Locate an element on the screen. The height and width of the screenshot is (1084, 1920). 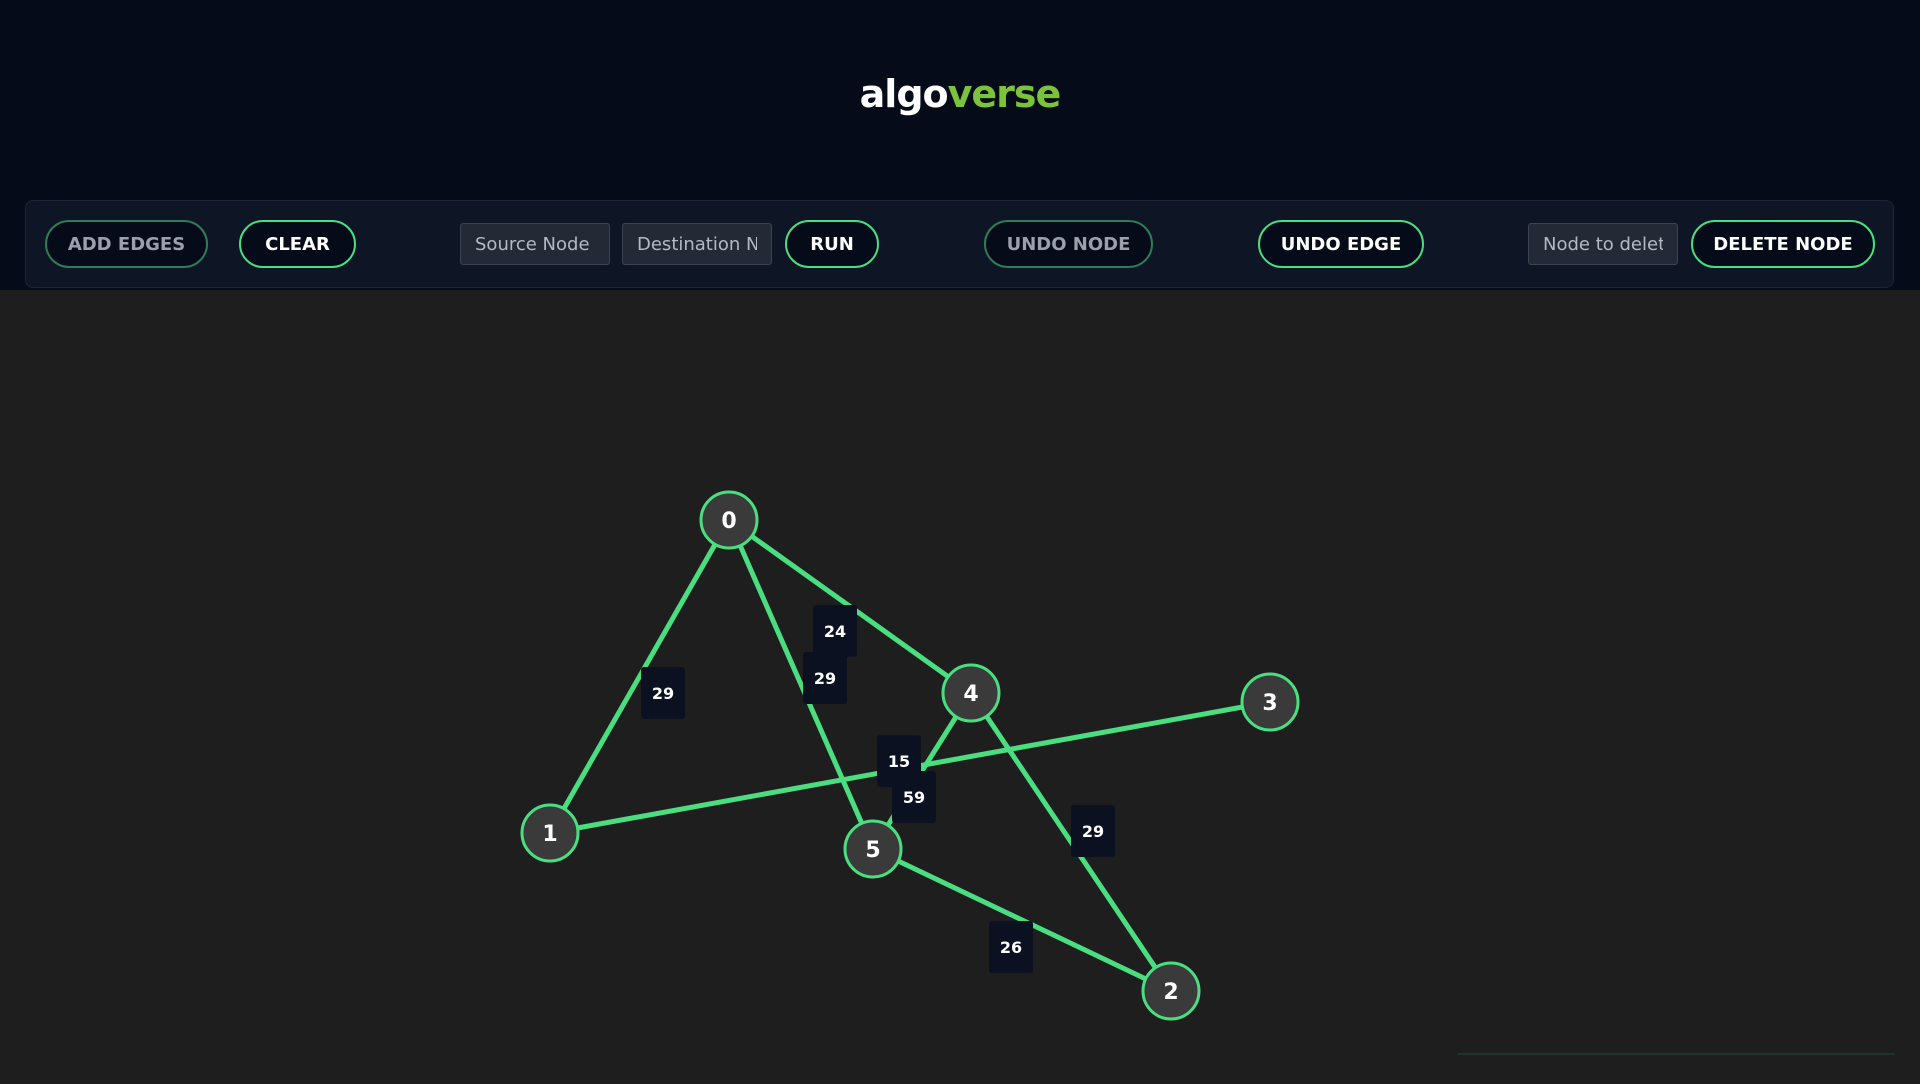
edge-weight-5-2: 26 is located at coordinates (1011, 947).